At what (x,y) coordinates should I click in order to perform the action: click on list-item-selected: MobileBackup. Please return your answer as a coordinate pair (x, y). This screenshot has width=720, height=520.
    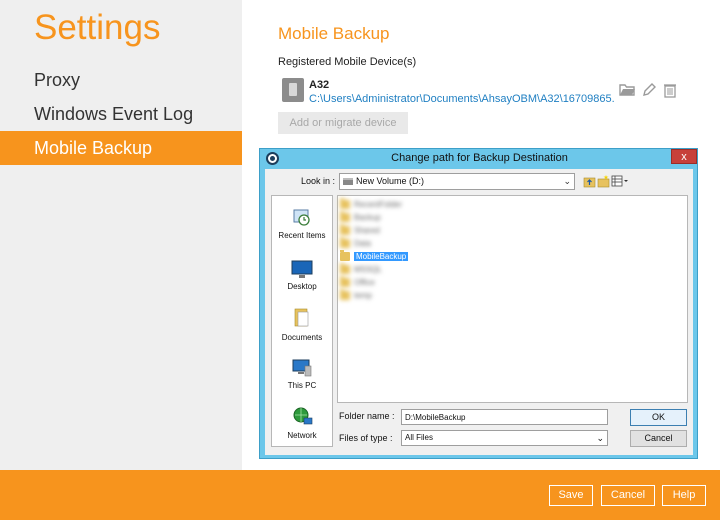
    Looking at the image, I should click on (374, 256).